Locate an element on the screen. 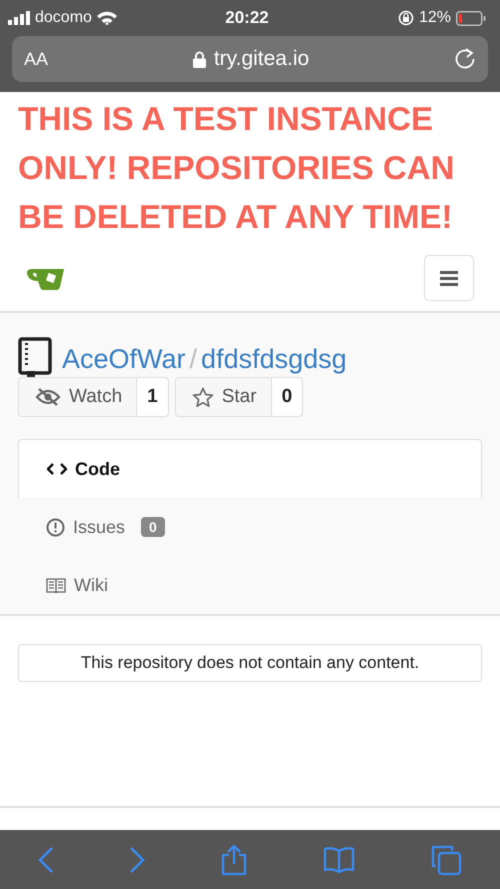  lock-icon is located at coordinates (199, 59).